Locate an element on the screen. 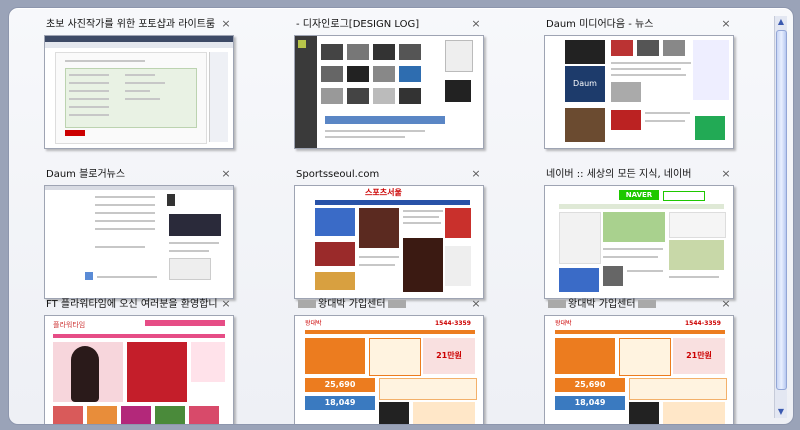 Image resolution: width=800 pixels, height=430 pixels. tab-thumbnail: Sportsseoul.com × 스포츠서울 is located at coordinates (389, 232).